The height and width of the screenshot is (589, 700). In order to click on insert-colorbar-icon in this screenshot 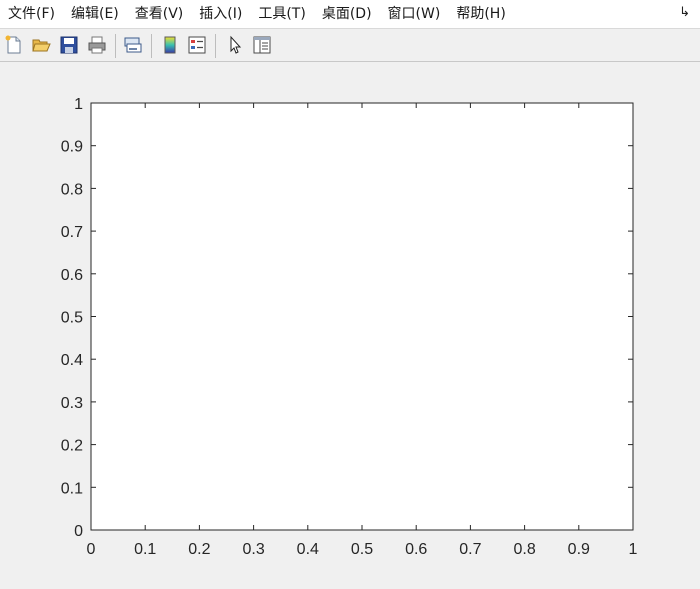, I will do `click(170, 45)`.